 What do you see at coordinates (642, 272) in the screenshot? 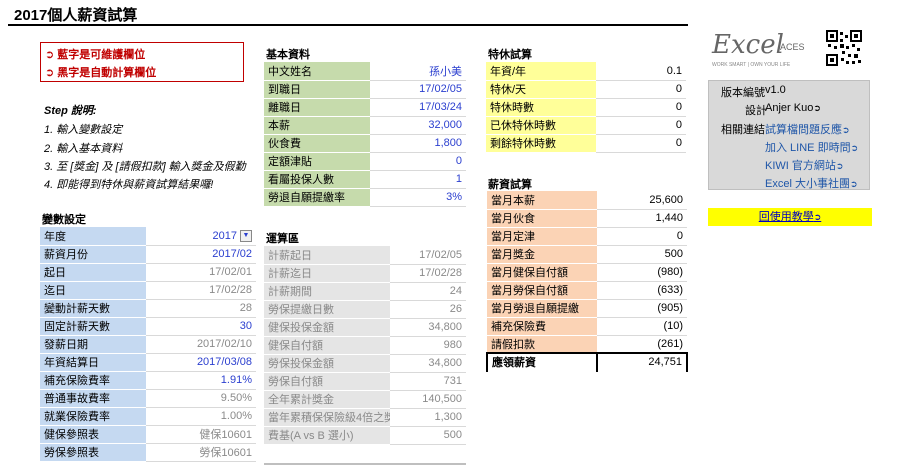
I see `salary-row-value: (980)` at bounding box center [642, 272].